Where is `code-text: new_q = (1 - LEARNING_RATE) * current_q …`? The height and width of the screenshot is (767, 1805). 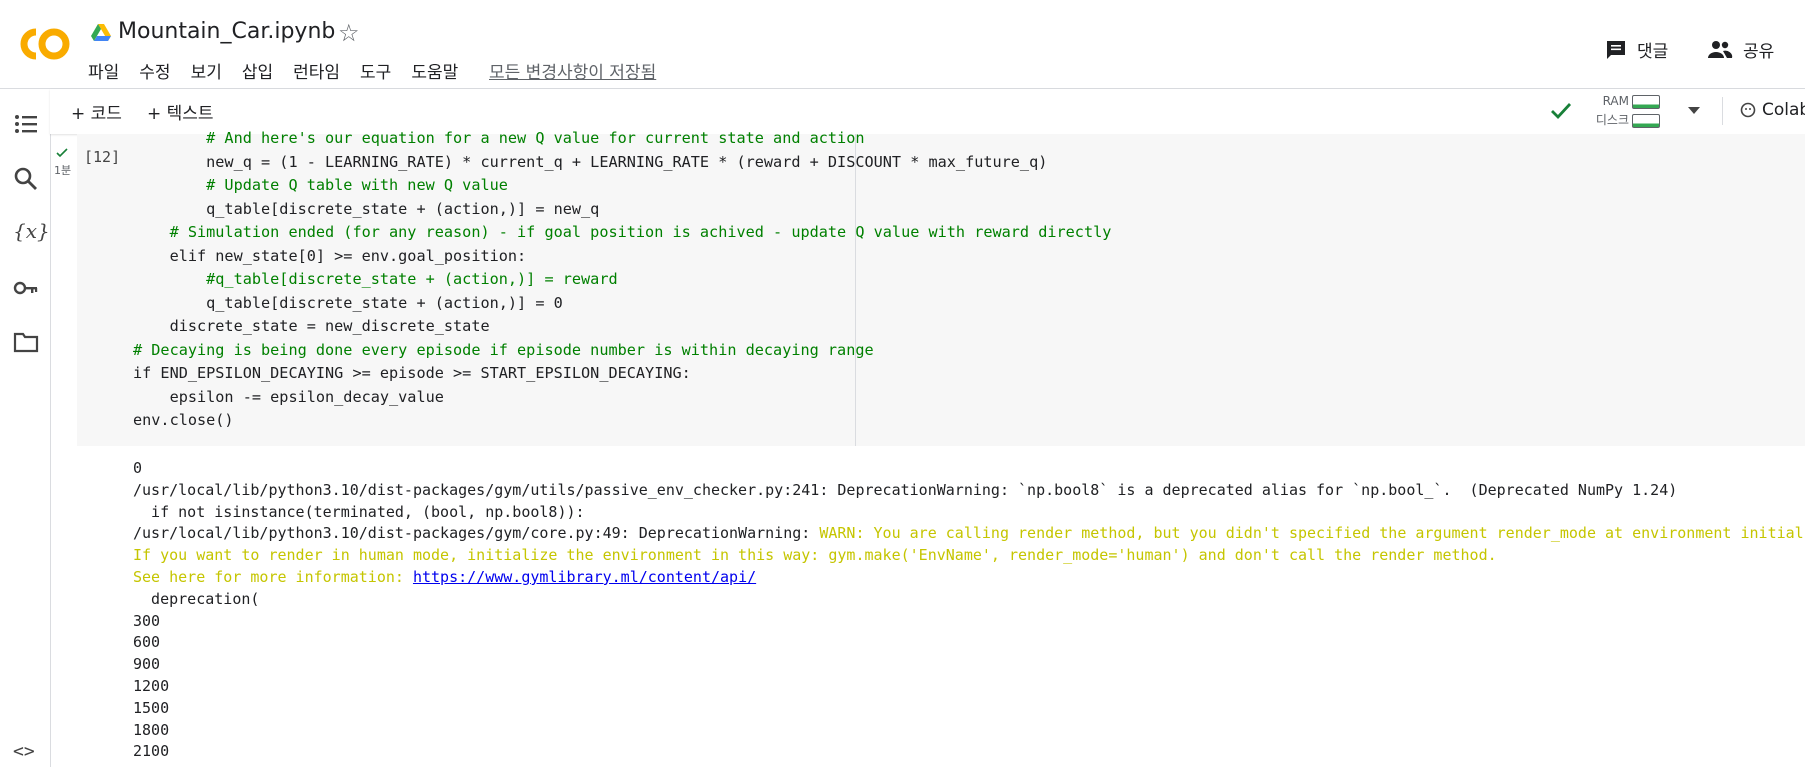 code-text: new_q = (1 - LEARNING_RATE) * current_q … is located at coordinates (590, 161).